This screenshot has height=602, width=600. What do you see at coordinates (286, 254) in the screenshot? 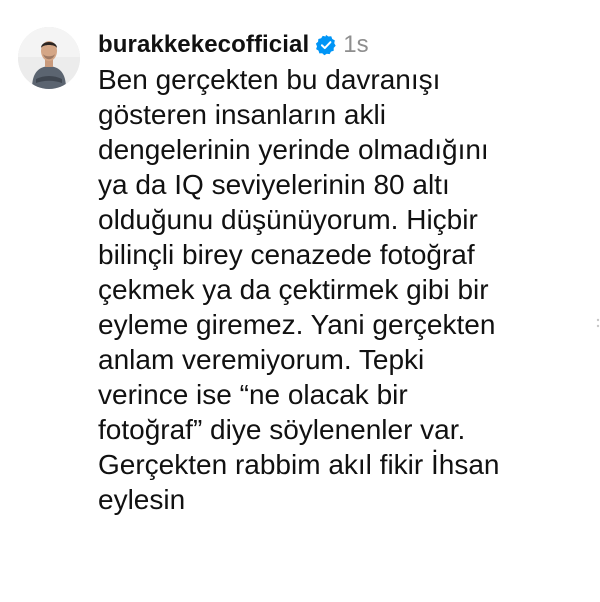
I see `comment-line: bilinçli birey cenazede fotoğraf` at bounding box center [286, 254].